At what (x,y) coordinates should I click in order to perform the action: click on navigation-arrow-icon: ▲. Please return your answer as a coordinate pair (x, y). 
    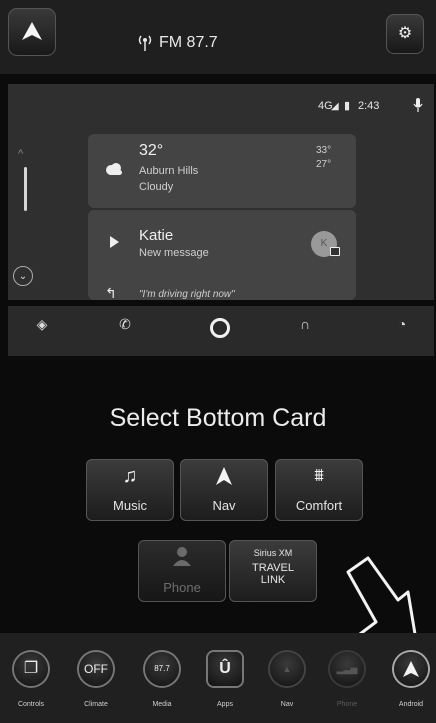
    Looking at the image, I should click on (287, 669).